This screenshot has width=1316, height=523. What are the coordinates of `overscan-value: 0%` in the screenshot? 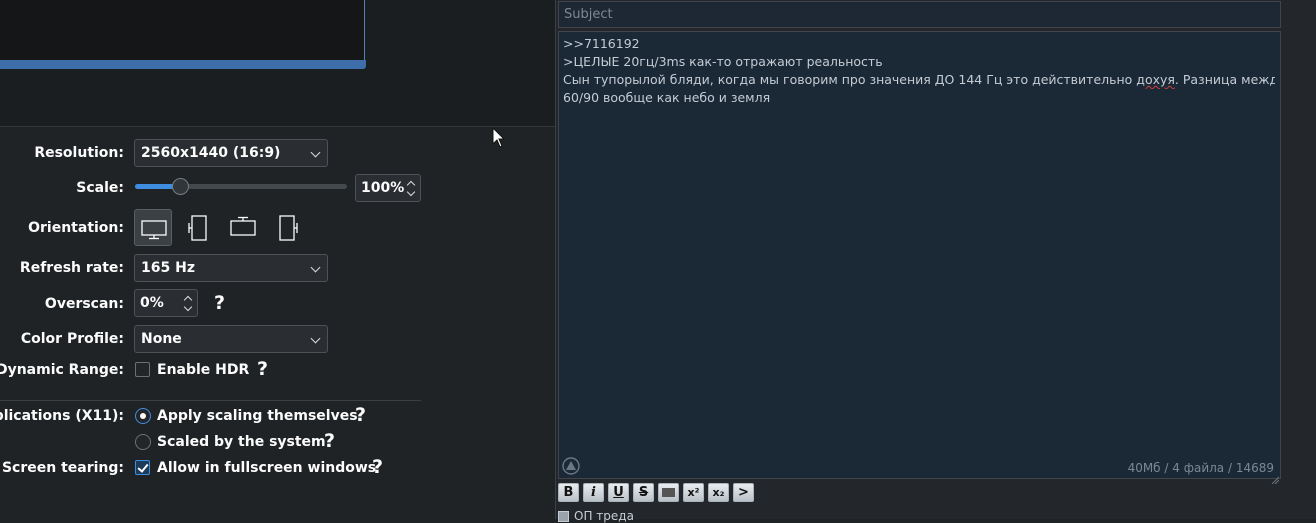 It's located at (152, 303).